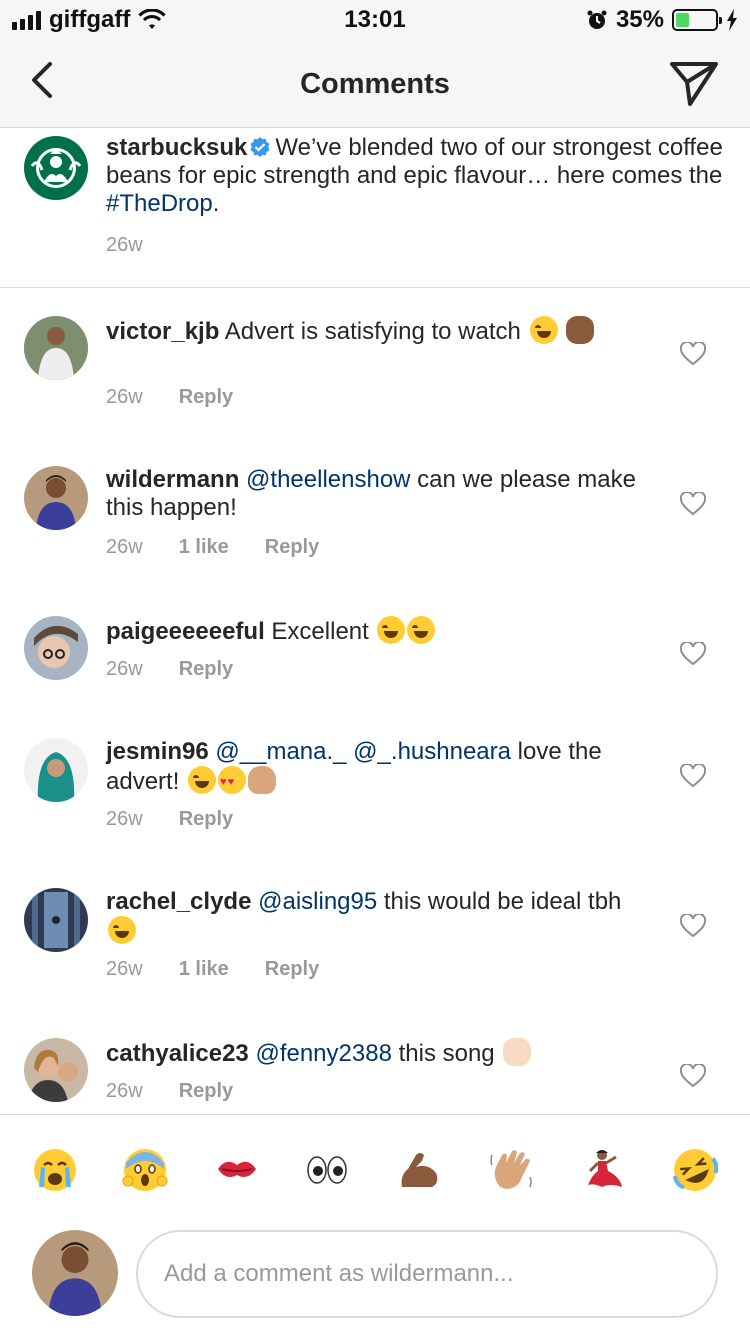  I want to click on comment-body: Excellent, so click(320, 631).